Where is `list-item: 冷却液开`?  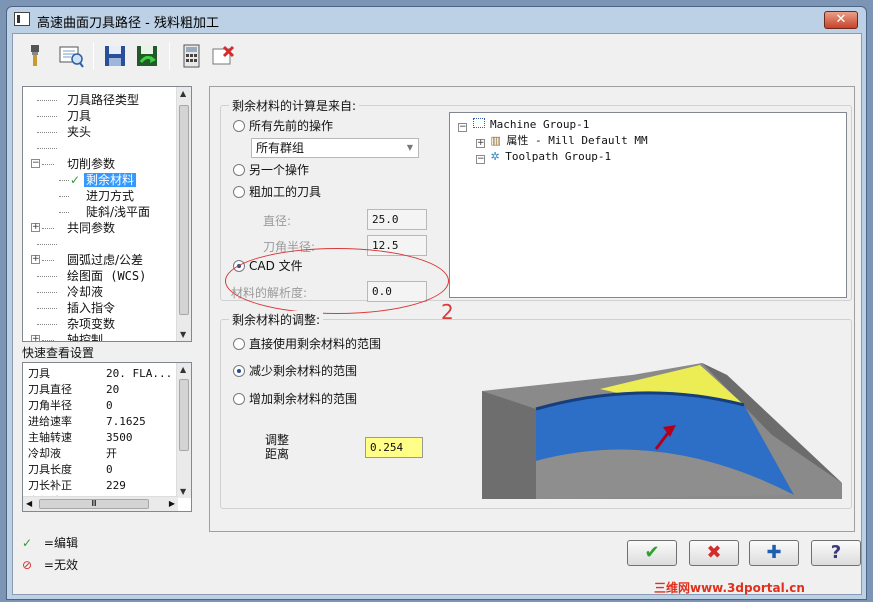 list-item: 冷却液开 is located at coordinates (72, 453).